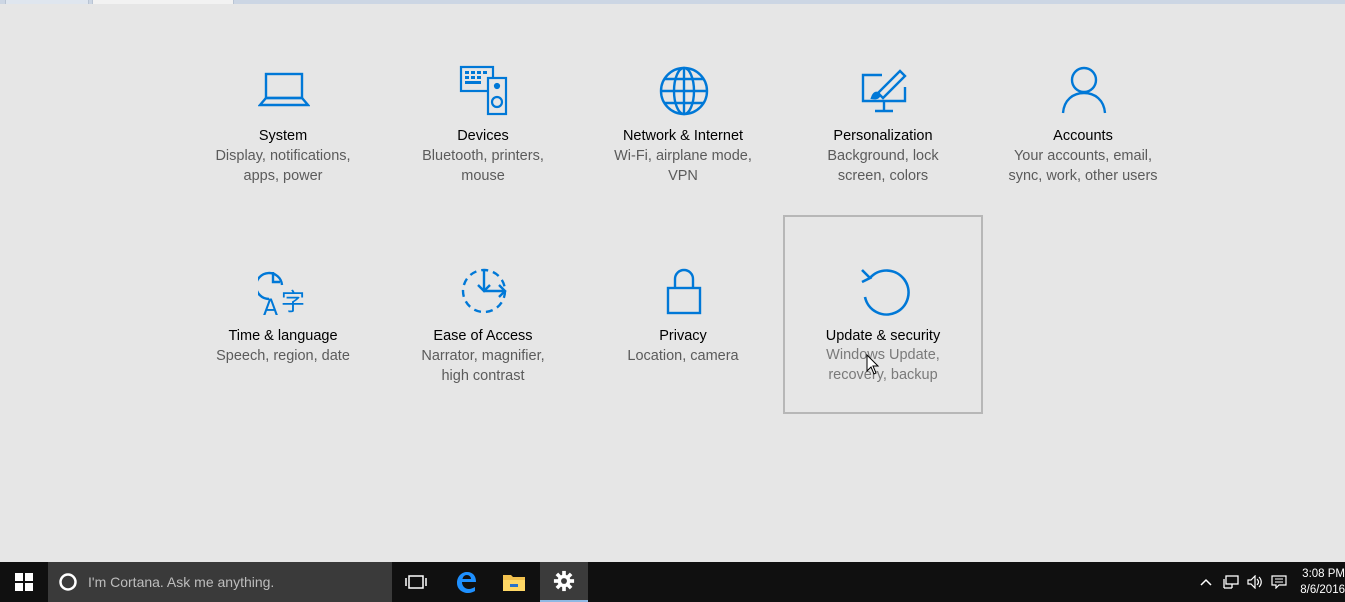  What do you see at coordinates (683, 356) in the screenshot?
I see `tile-description: Location, camera` at bounding box center [683, 356].